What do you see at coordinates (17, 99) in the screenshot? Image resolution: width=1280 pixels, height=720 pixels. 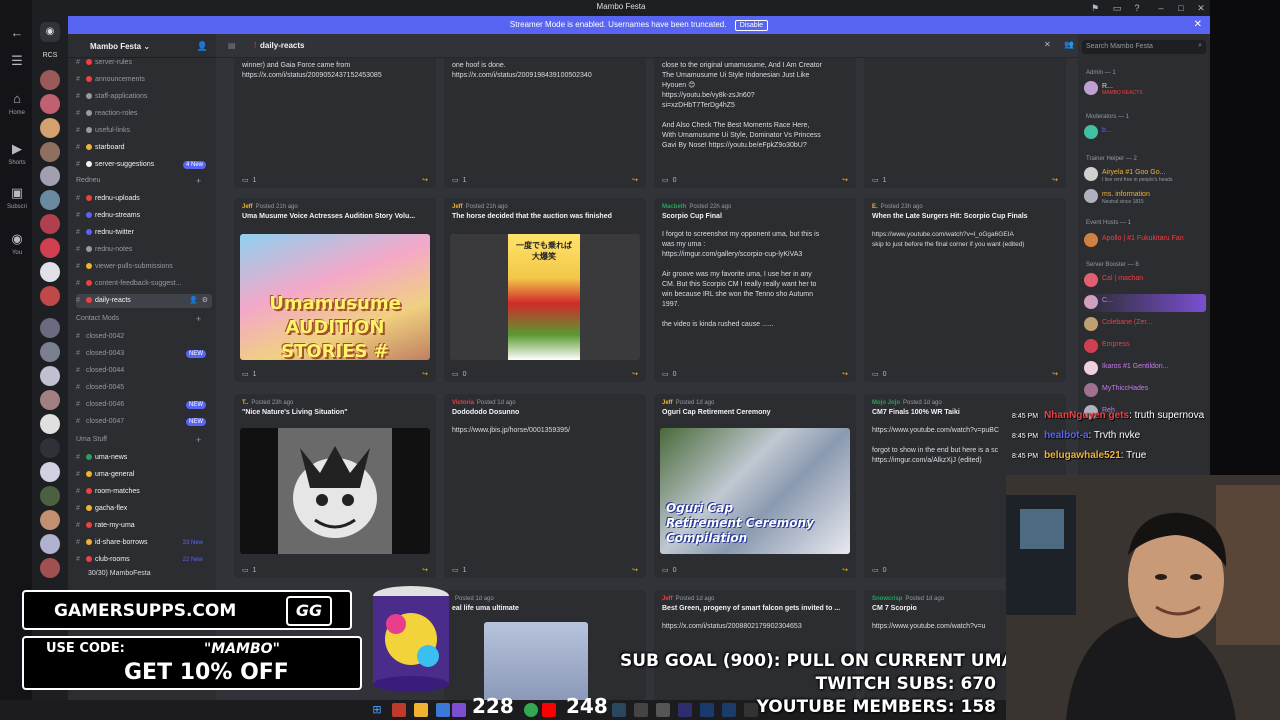 I see `home-icon: ⌂` at bounding box center [17, 99].